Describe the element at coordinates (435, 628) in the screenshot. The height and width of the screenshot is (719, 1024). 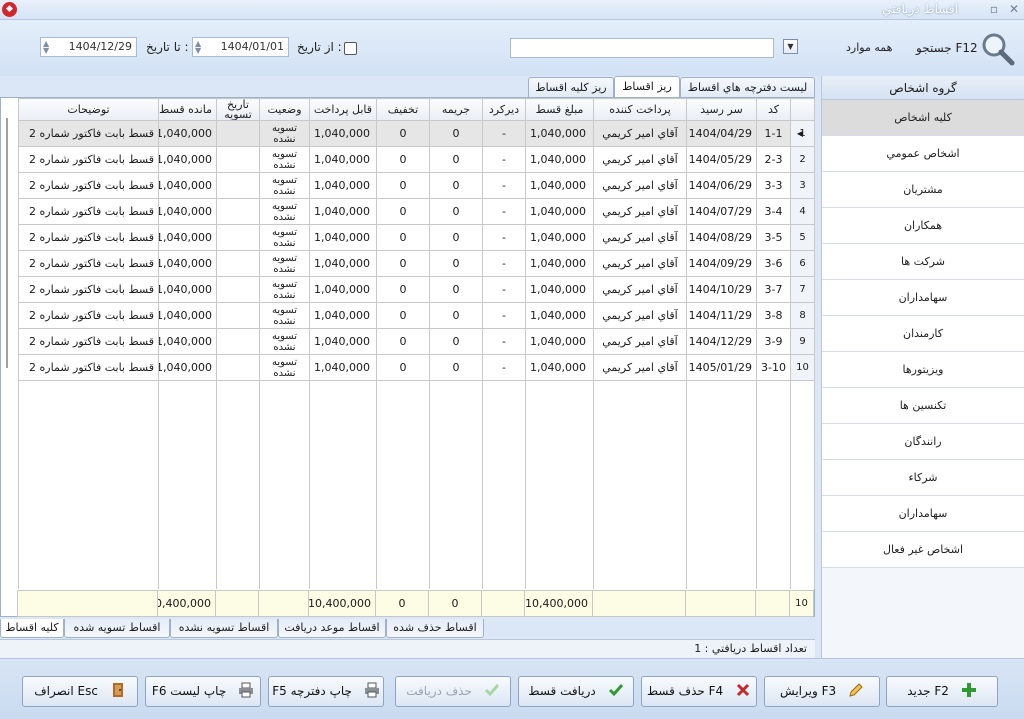
I see `tab-deleted-installments: اقساط حذف شده` at that location.